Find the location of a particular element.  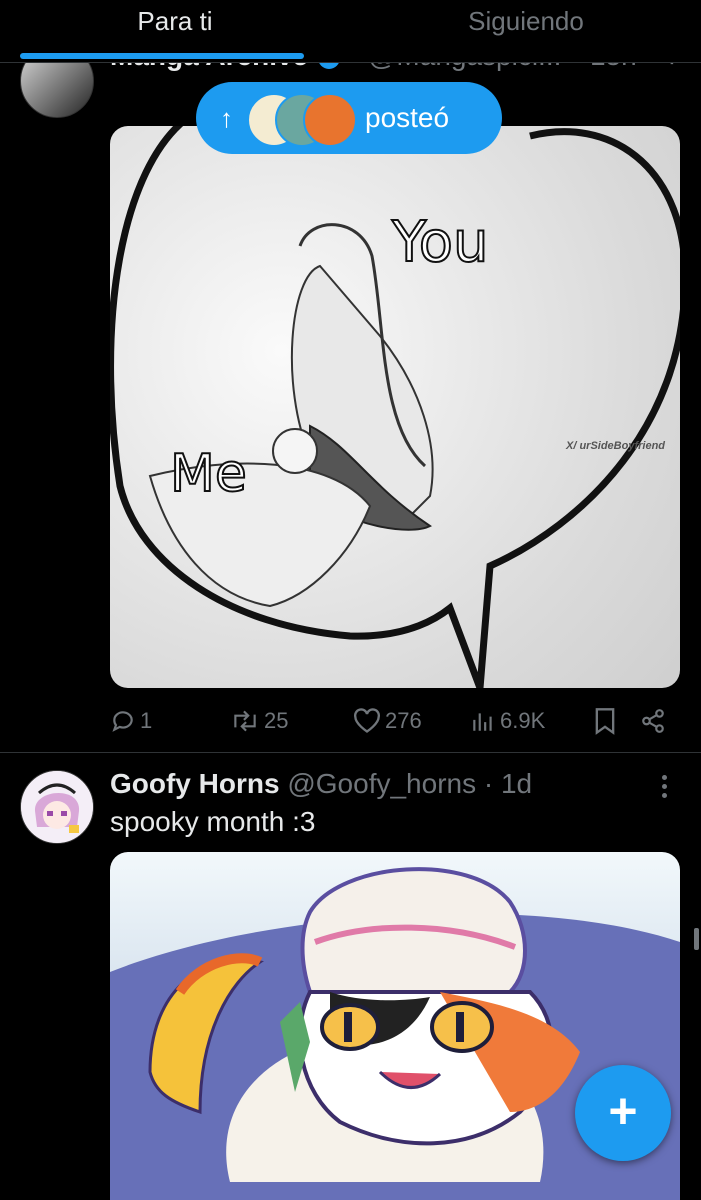

reply-icon is located at coordinates (122, 721).